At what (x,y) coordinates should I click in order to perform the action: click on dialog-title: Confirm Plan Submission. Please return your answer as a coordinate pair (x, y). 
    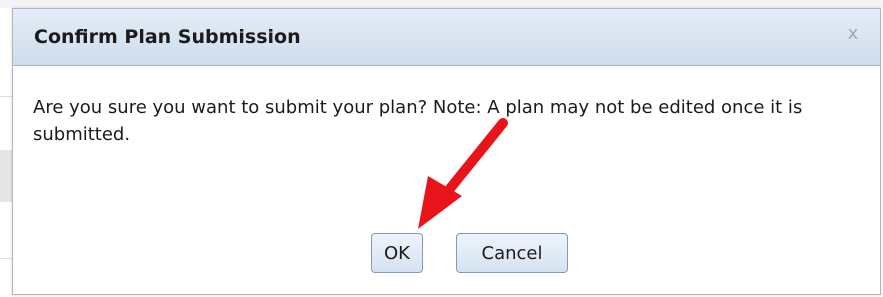
    Looking at the image, I should click on (167, 37).